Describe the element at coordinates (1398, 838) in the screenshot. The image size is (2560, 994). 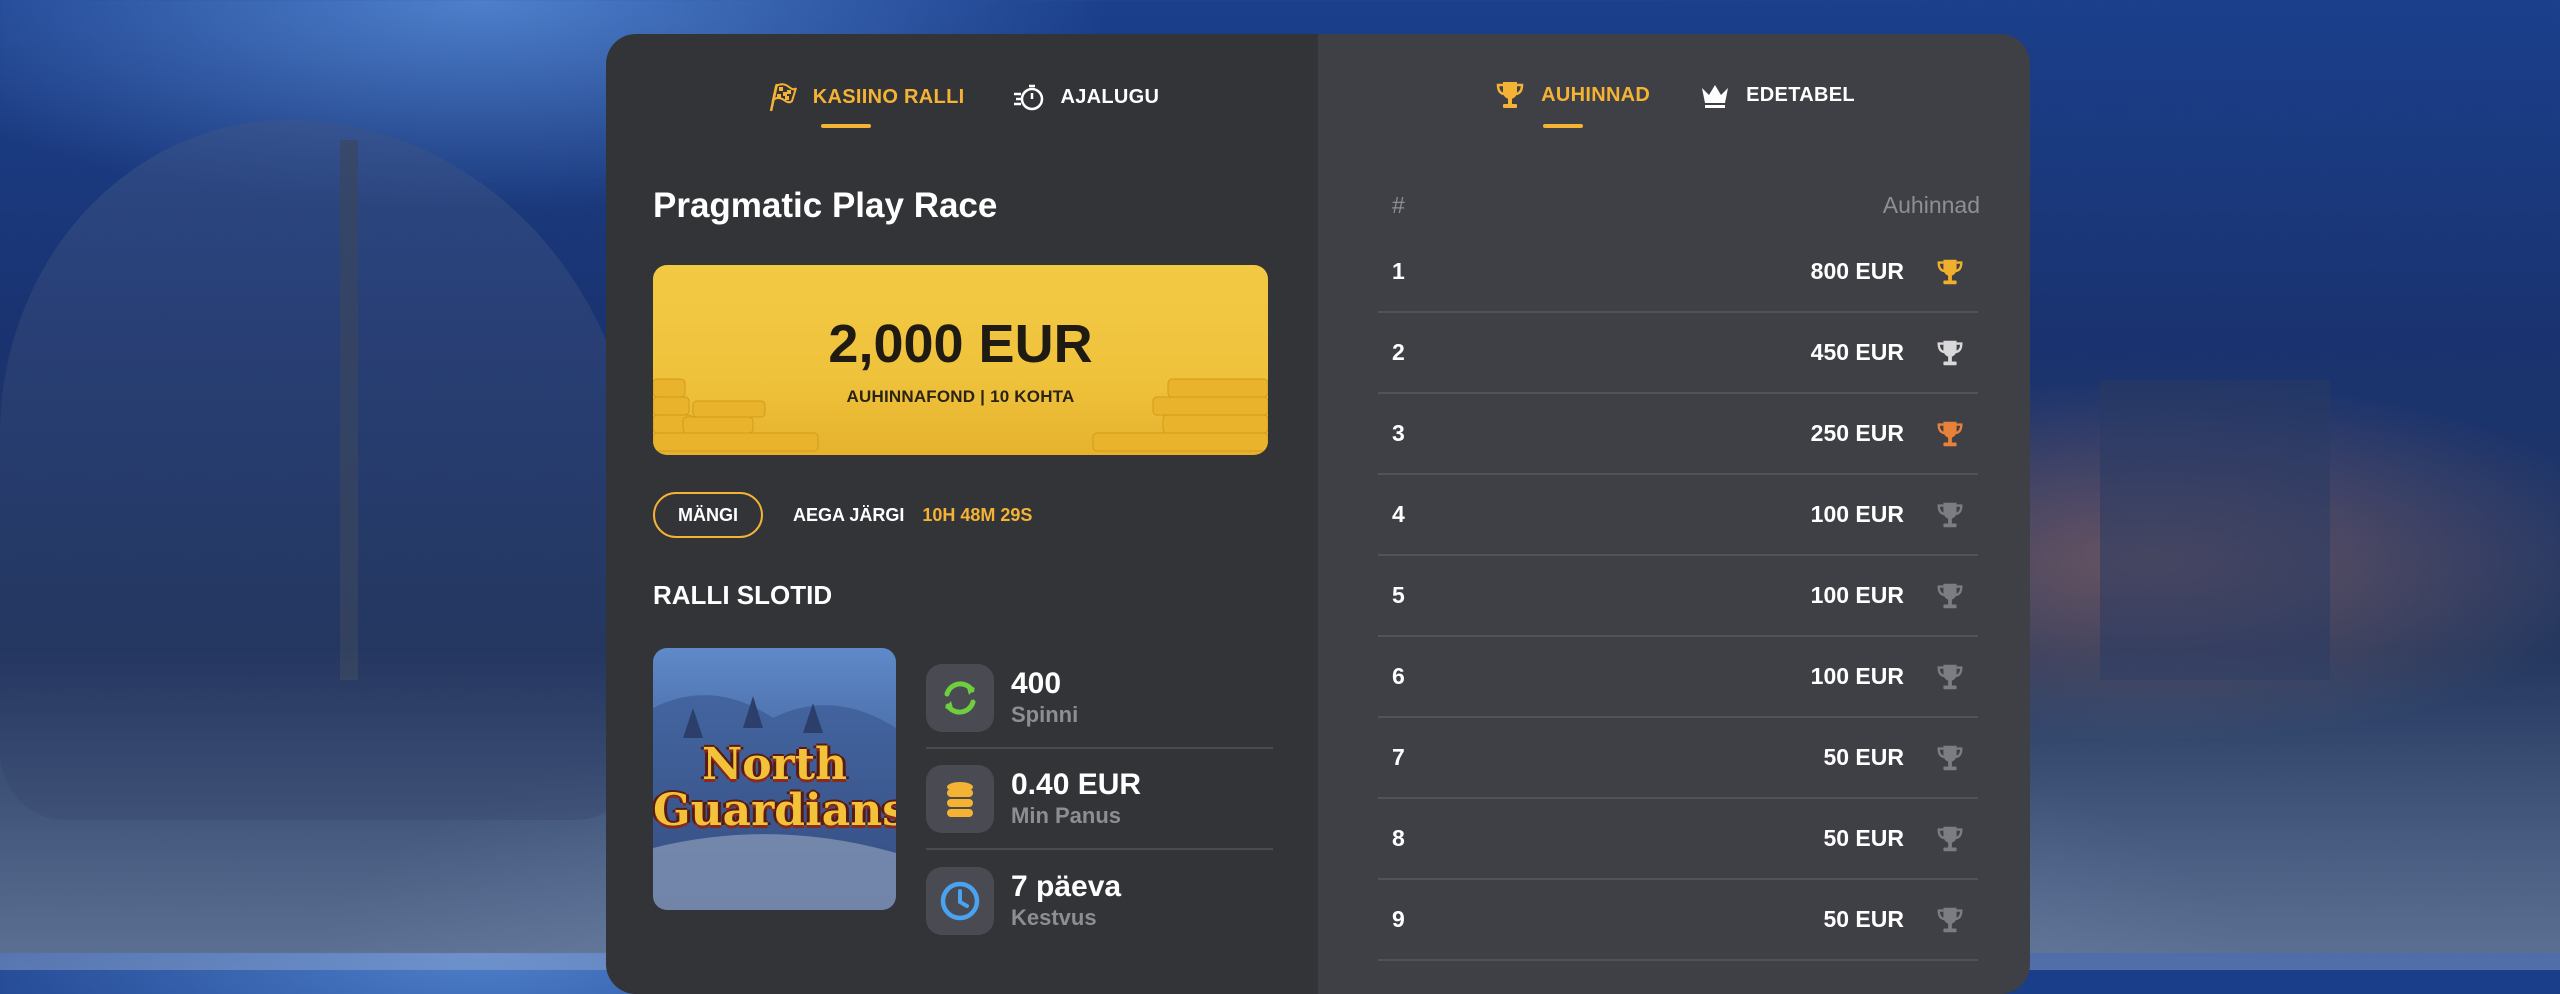
I see `prize-rank: 8` at that location.